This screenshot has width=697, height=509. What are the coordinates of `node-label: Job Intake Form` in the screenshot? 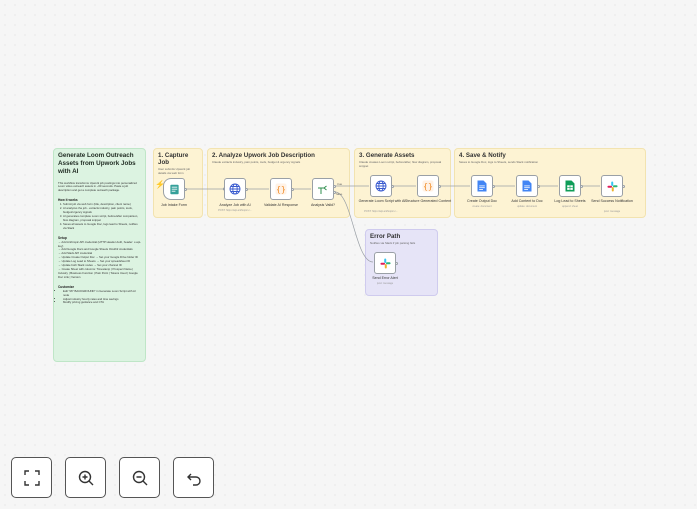 It's located at (174, 205).